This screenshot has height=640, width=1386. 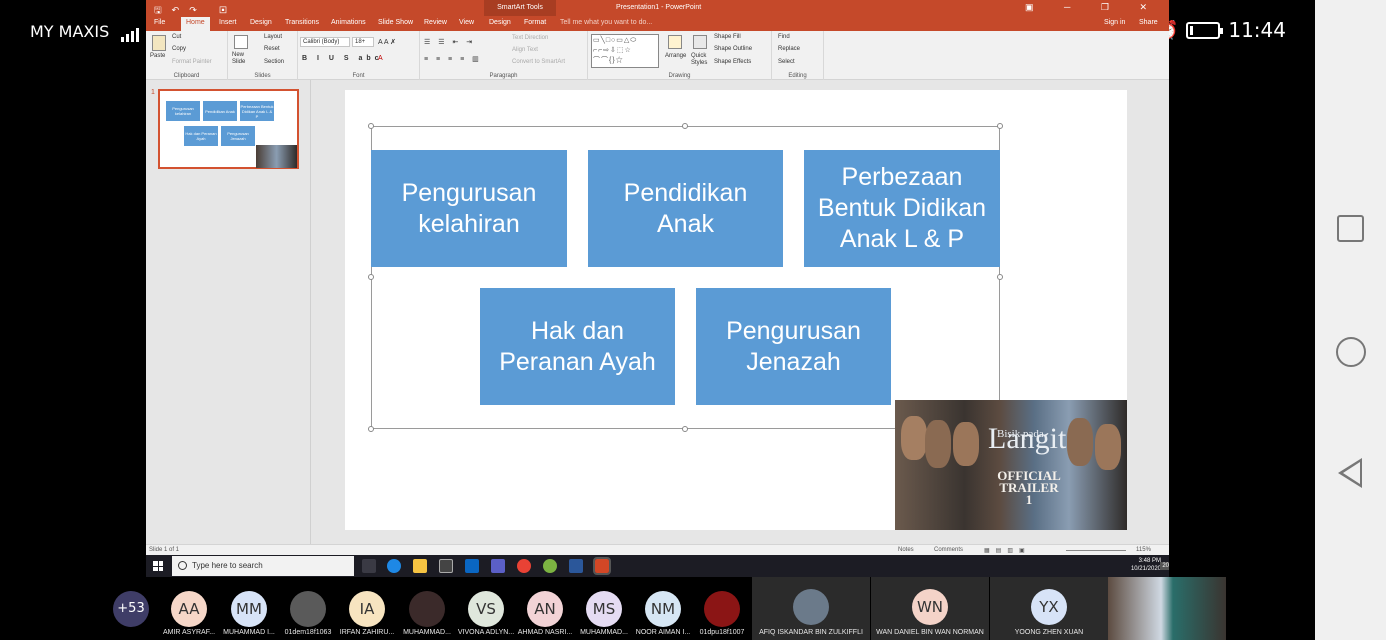 I want to click on tray-time: 3:48 PM, so click(x=1149, y=561).